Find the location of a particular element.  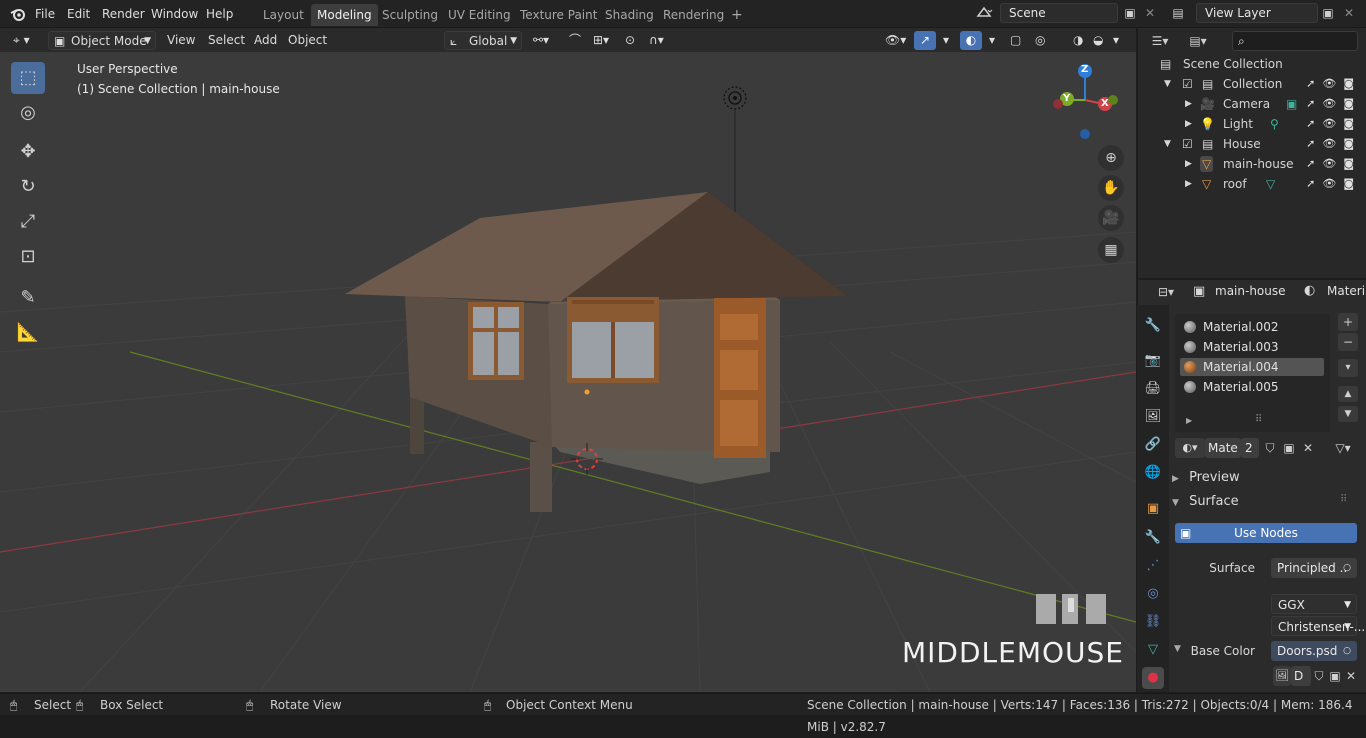

outliner-row-collection: ▼ ☑ ▤ Collection ➚👁◙ is located at coordinates (1252, 84).